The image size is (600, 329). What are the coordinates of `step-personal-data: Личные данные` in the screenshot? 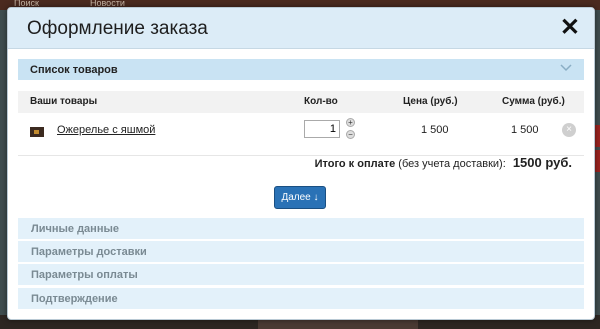 It's located at (301, 228).